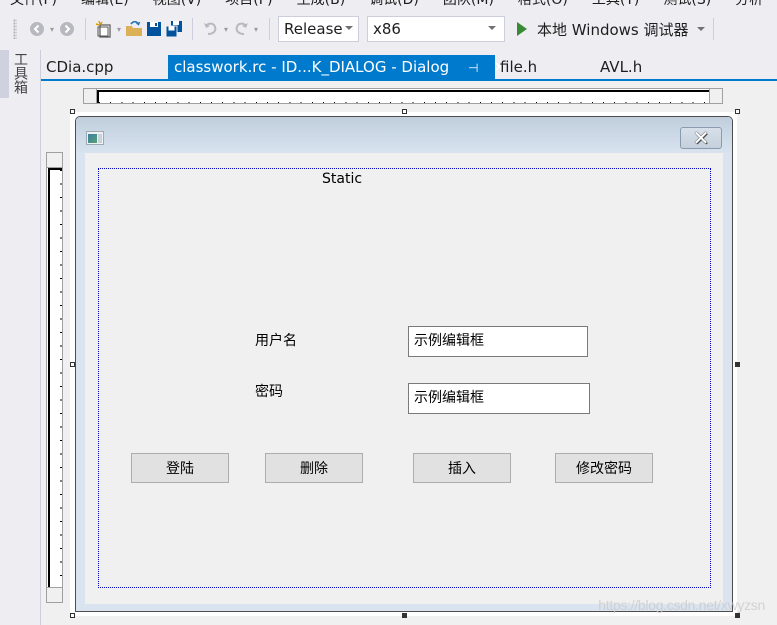 The width and height of the screenshot is (777, 625). What do you see at coordinates (604, 468) in the screenshot?
I see `change-password-button: 修改密码` at bounding box center [604, 468].